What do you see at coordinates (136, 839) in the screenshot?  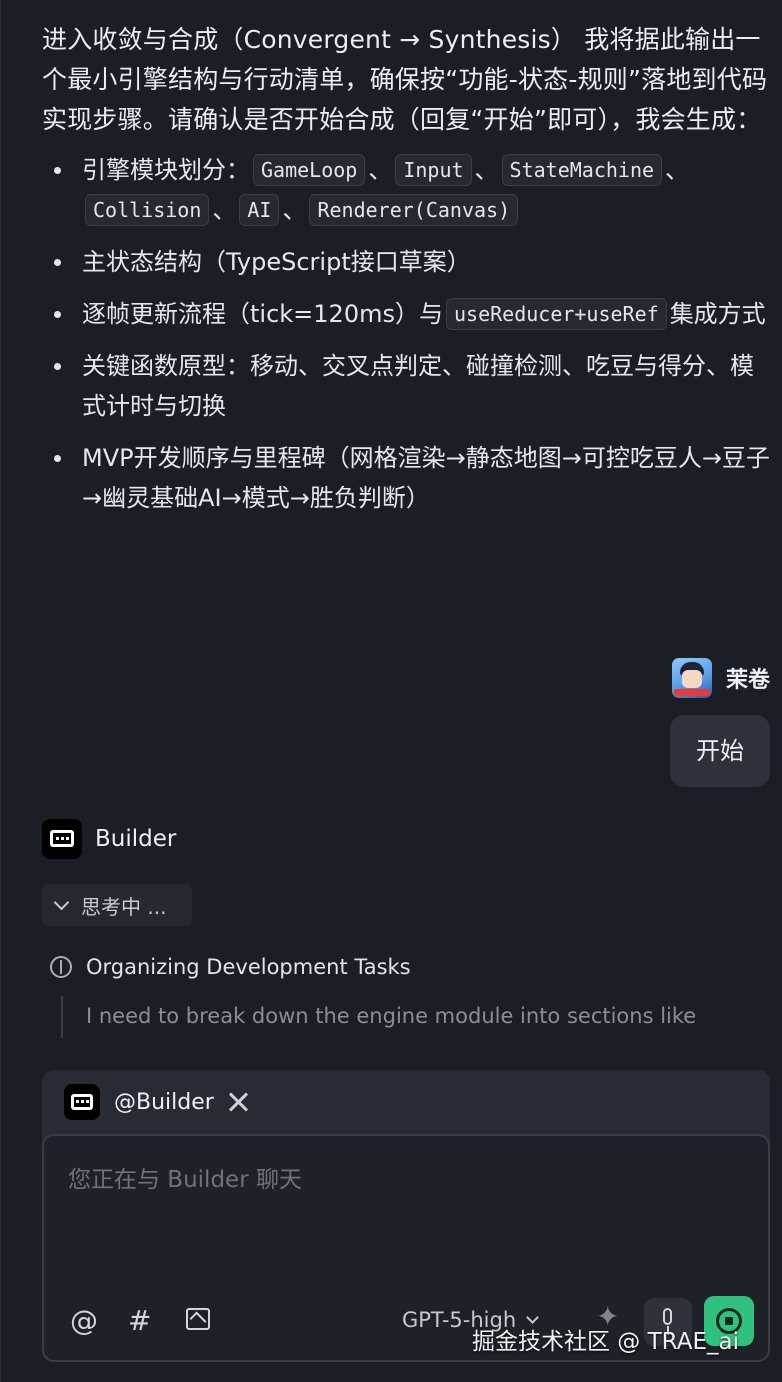 I see `builder-name: Builder` at bounding box center [136, 839].